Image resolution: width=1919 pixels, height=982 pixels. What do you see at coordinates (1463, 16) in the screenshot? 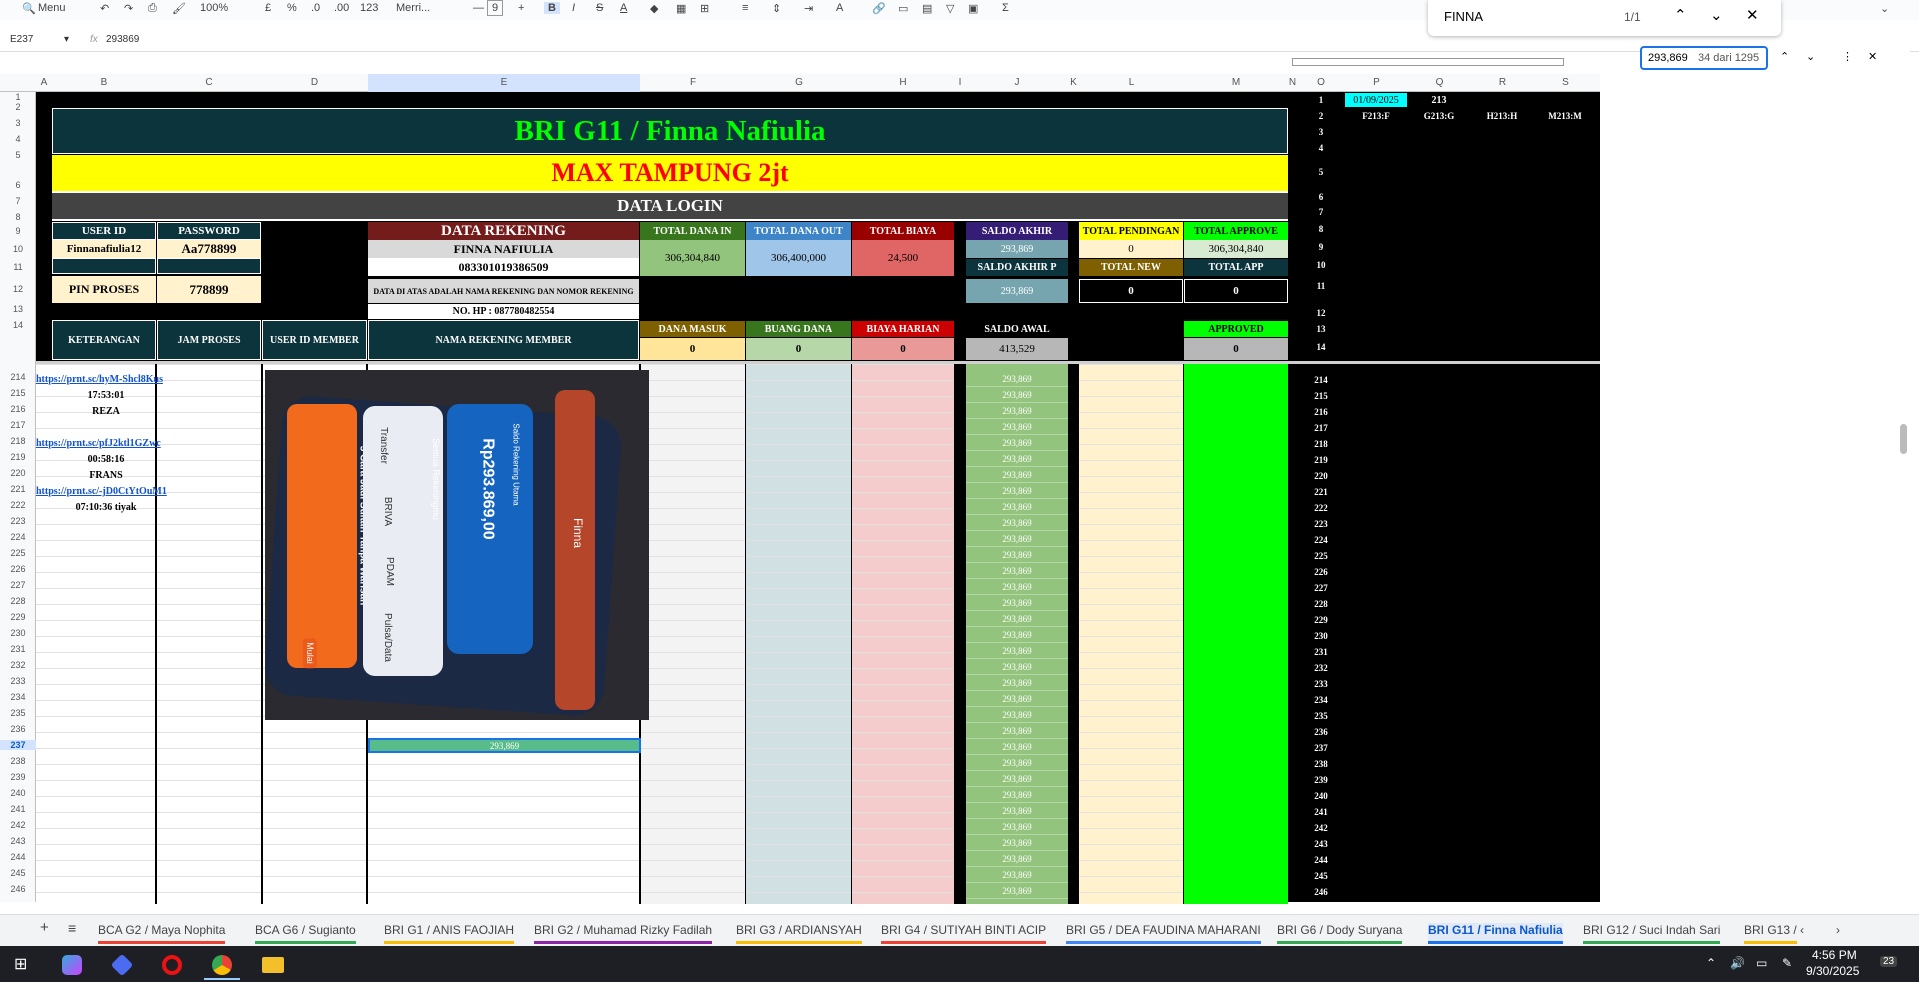
I see `find-input: FINNA` at bounding box center [1463, 16].